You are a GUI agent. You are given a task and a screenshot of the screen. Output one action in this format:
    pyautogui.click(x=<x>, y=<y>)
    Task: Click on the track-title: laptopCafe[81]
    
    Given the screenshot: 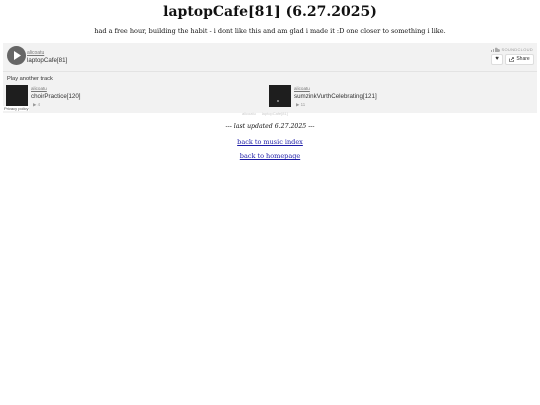 What is the action you would take?
    pyautogui.click(x=47, y=60)
    